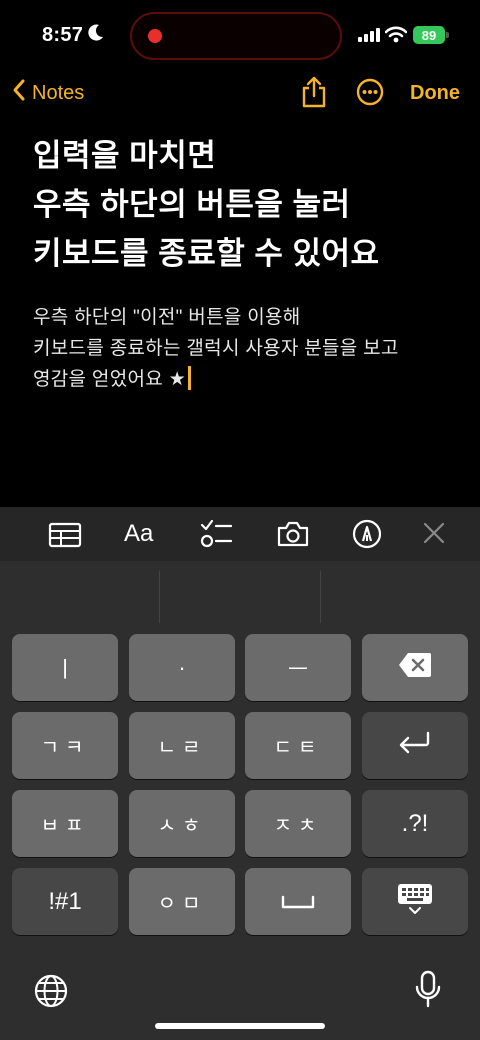  I want to click on camera-icon, so click(293, 536).